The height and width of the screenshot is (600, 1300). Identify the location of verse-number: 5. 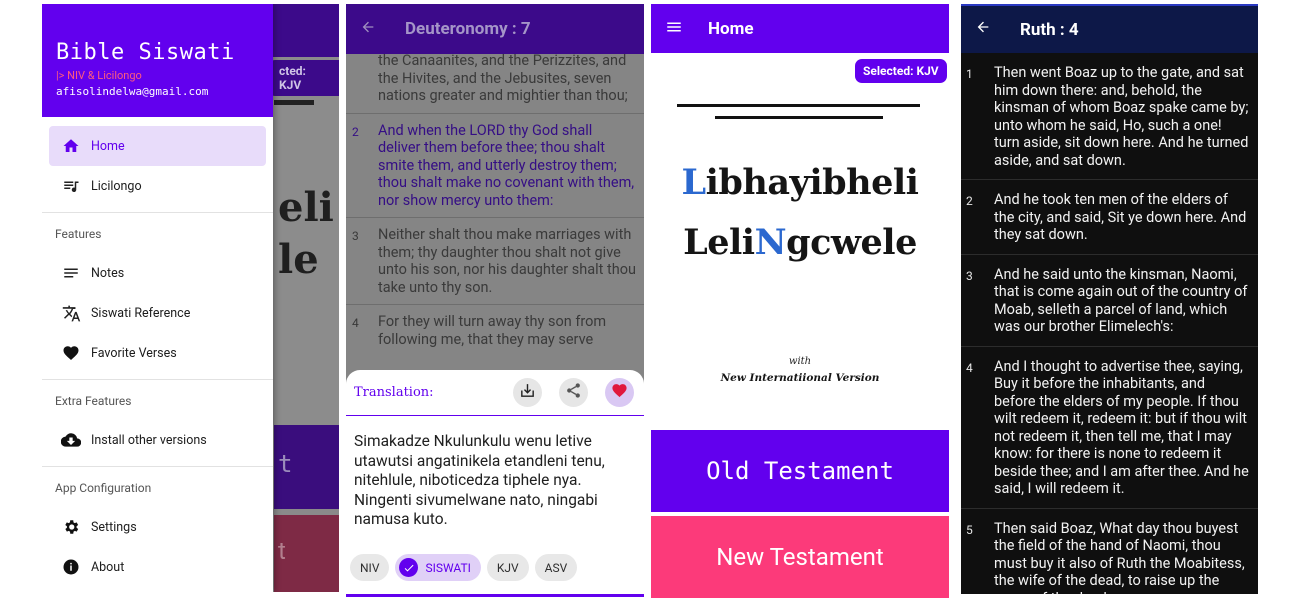
(969, 529).